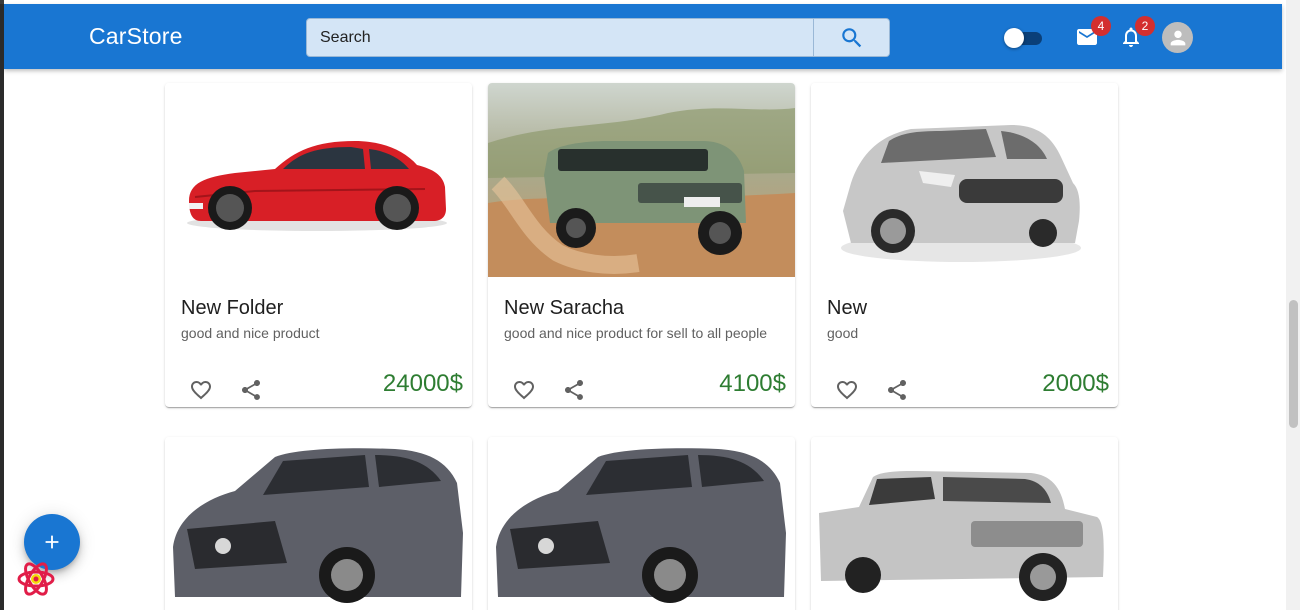 The width and height of the screenshot is (1300, 610). Describe the element at coordinates (843, 333) in the screenshot. I see `product-description: good` at that location.